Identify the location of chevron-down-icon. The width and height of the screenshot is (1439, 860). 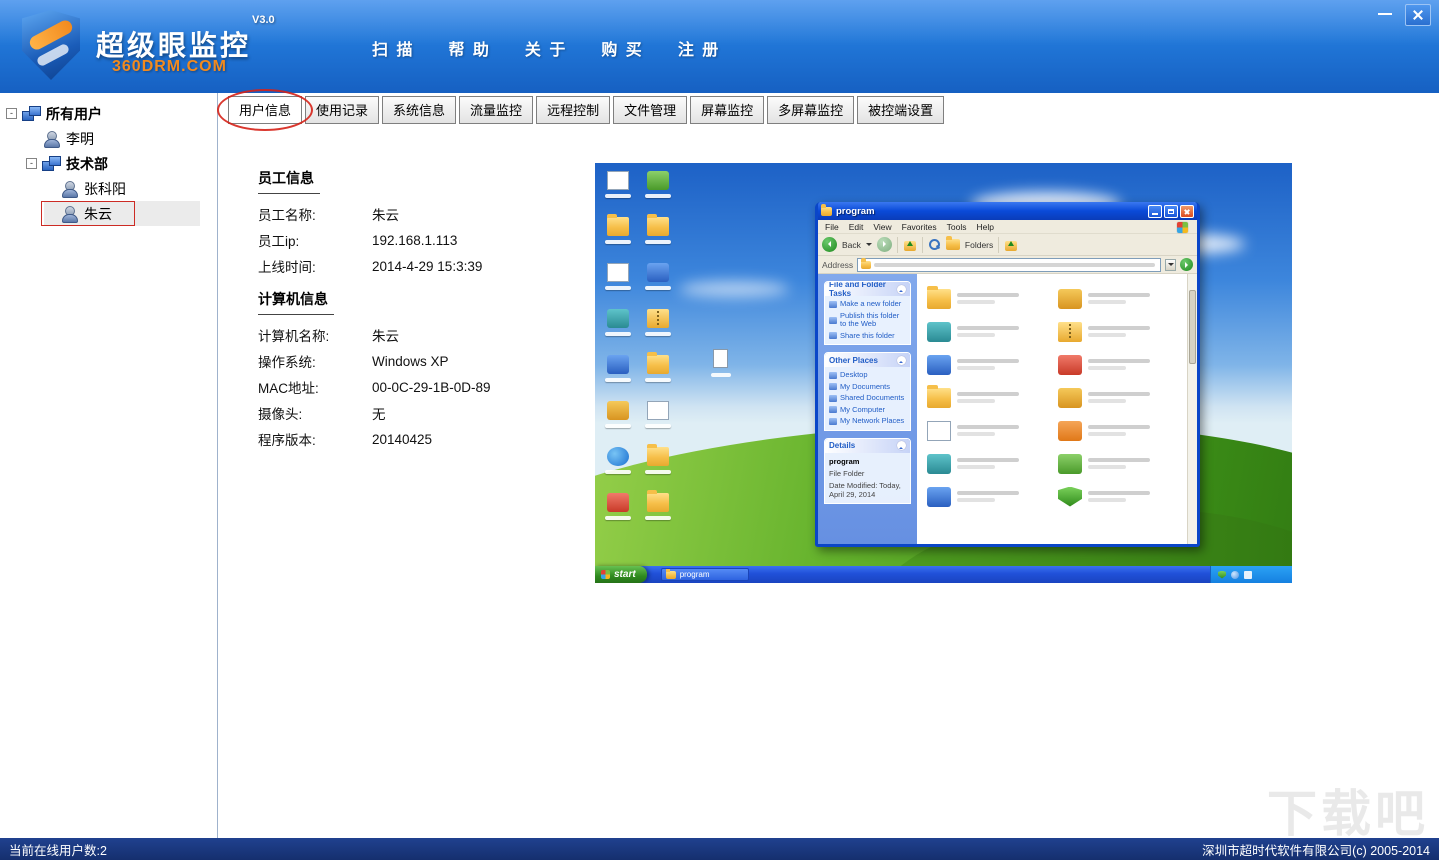
(868, 246).